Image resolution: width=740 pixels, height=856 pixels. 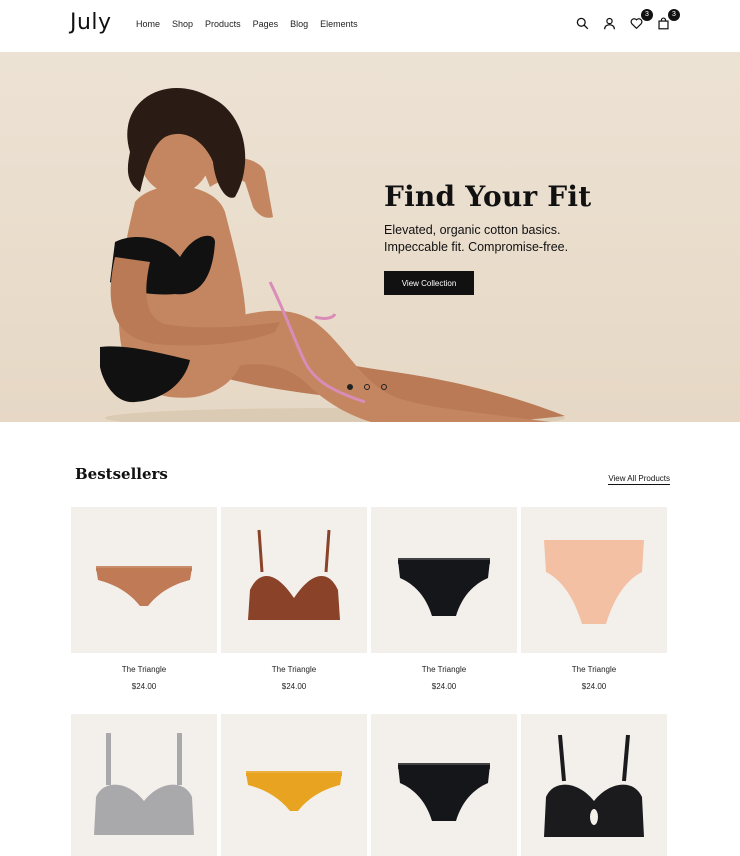 What do you see at coordinates (339, 24) in the screenshot?
I see `nav-elements: Elements` at bounding box center [339, 24].